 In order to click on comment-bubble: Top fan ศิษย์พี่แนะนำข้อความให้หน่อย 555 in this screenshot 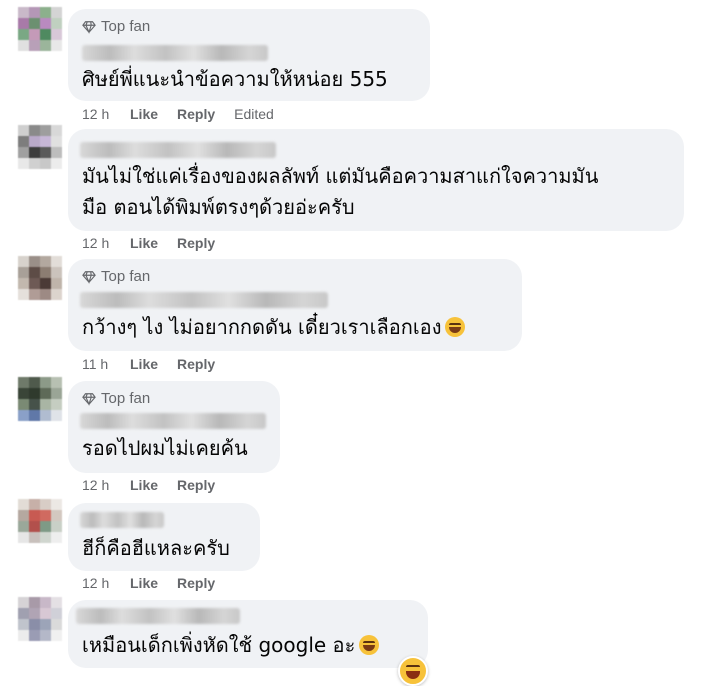, I will do `click(249, 55)`.